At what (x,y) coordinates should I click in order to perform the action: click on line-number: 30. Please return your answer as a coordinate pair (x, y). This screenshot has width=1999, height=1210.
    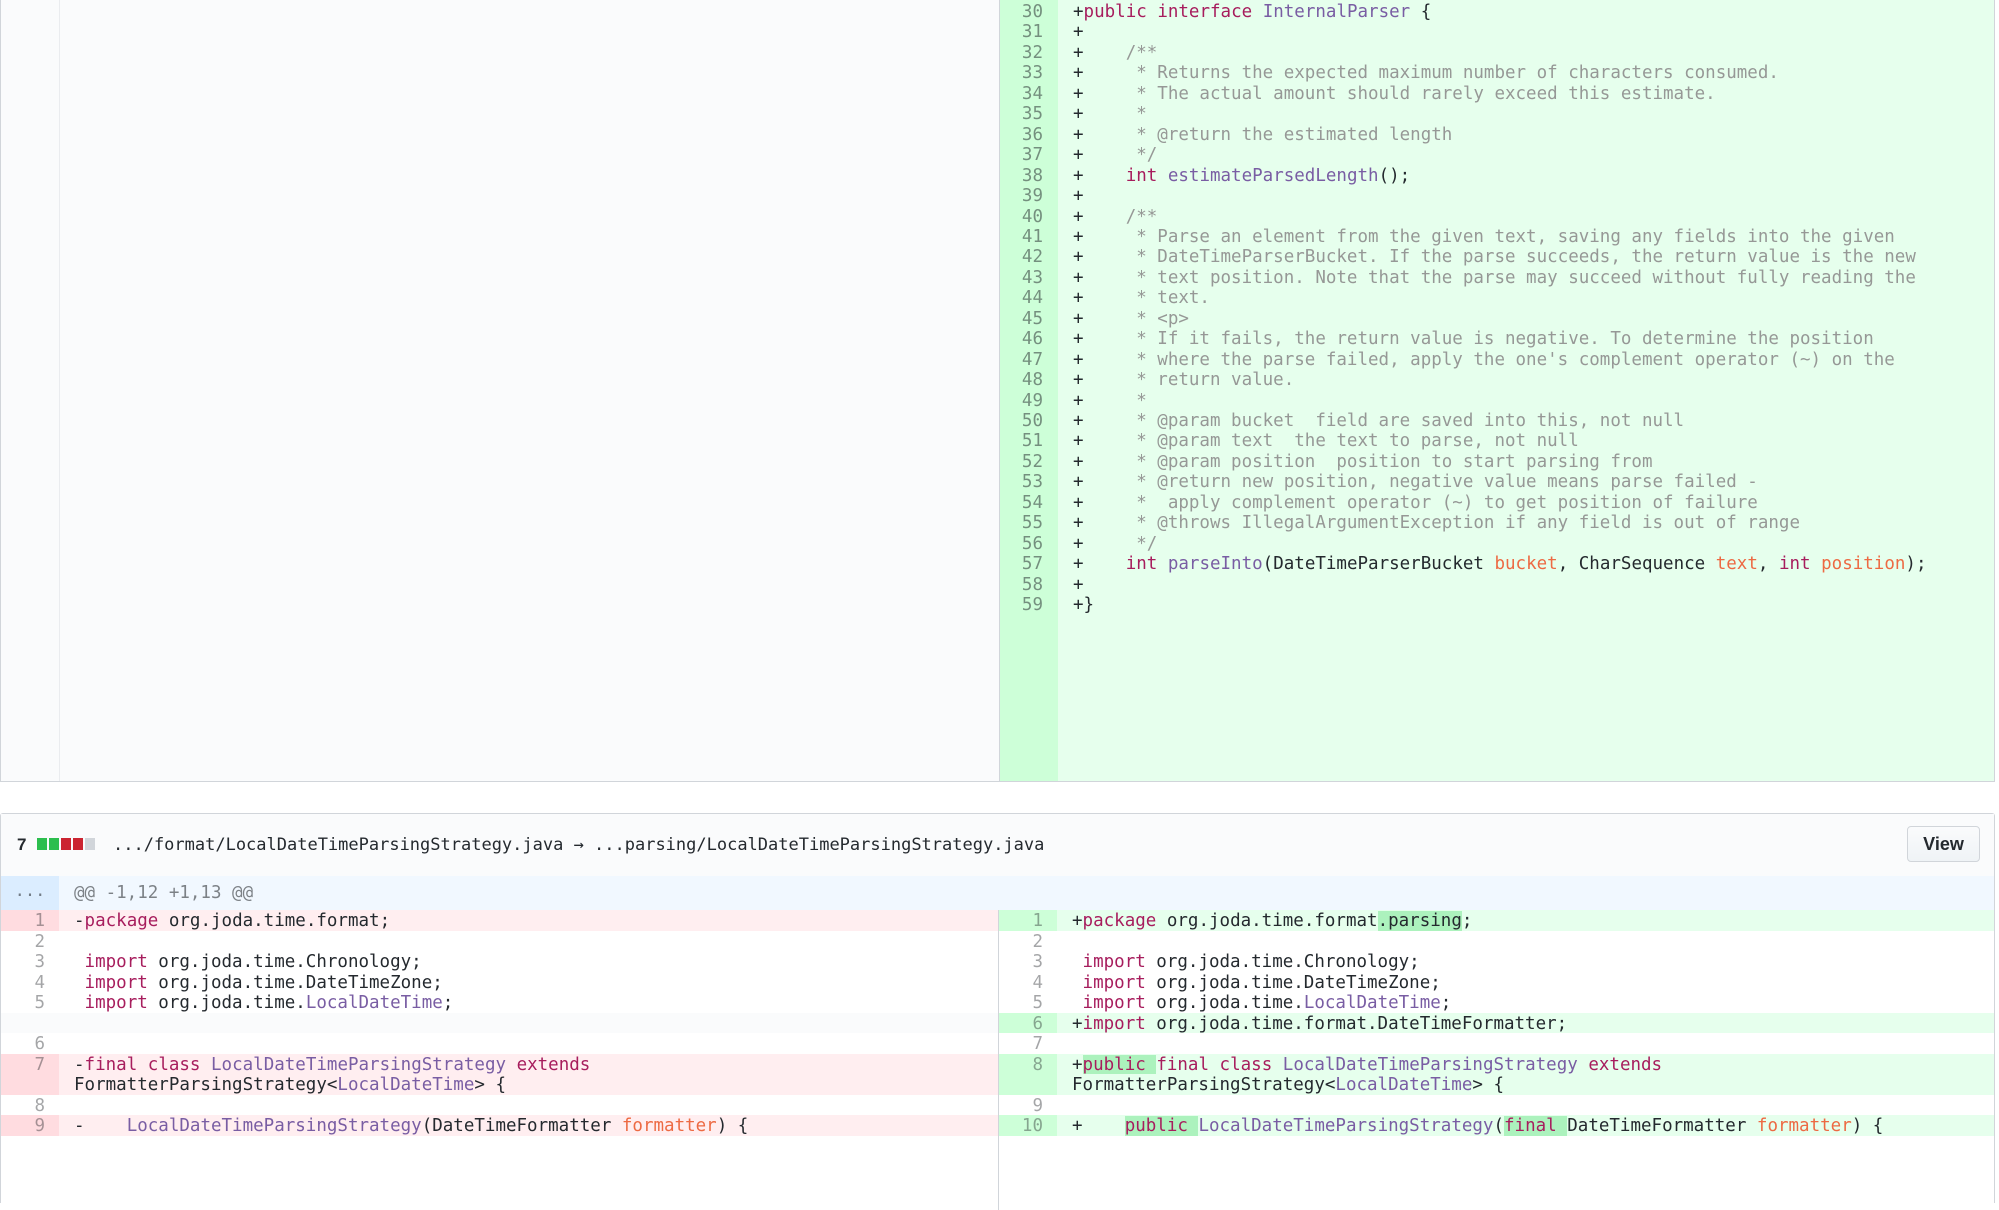
    Looking at the image, I should click on (1028, 12).